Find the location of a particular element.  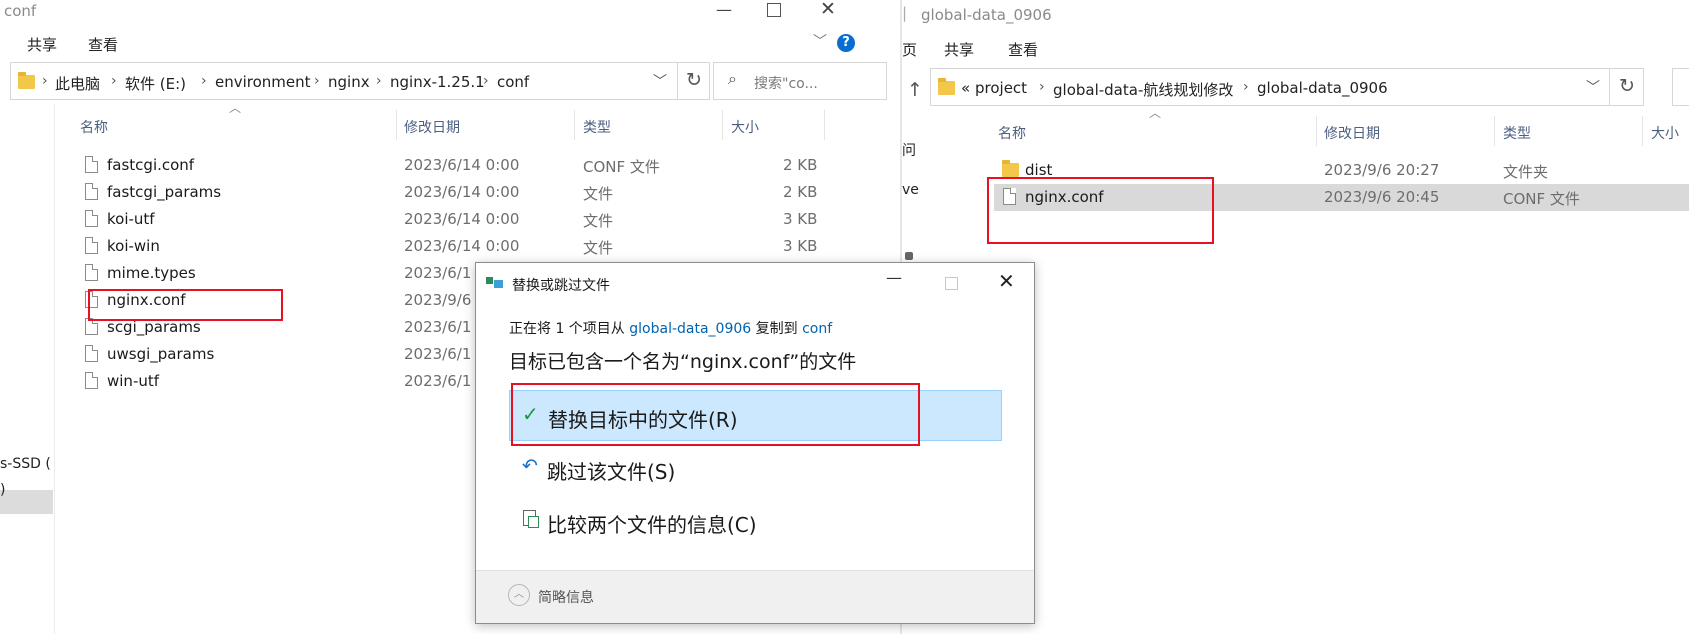

file-row: koi-utf 2023/6/14 0:00 文件 3 KB is located at coordinates (455, 219).